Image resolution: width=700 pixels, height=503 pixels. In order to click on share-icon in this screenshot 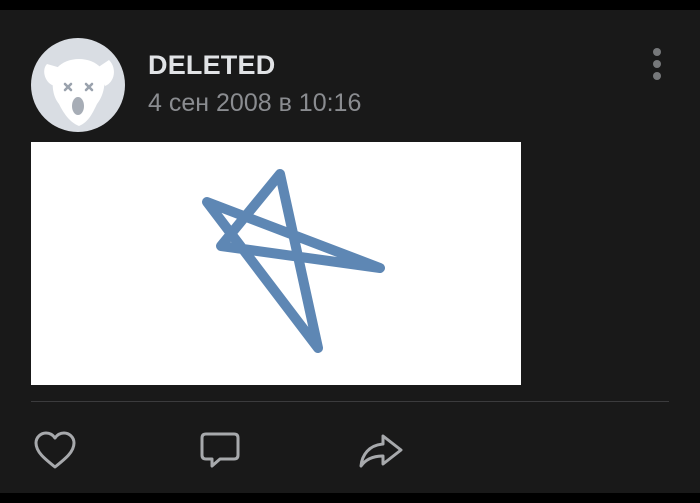, I will do `click(381, 451)`.